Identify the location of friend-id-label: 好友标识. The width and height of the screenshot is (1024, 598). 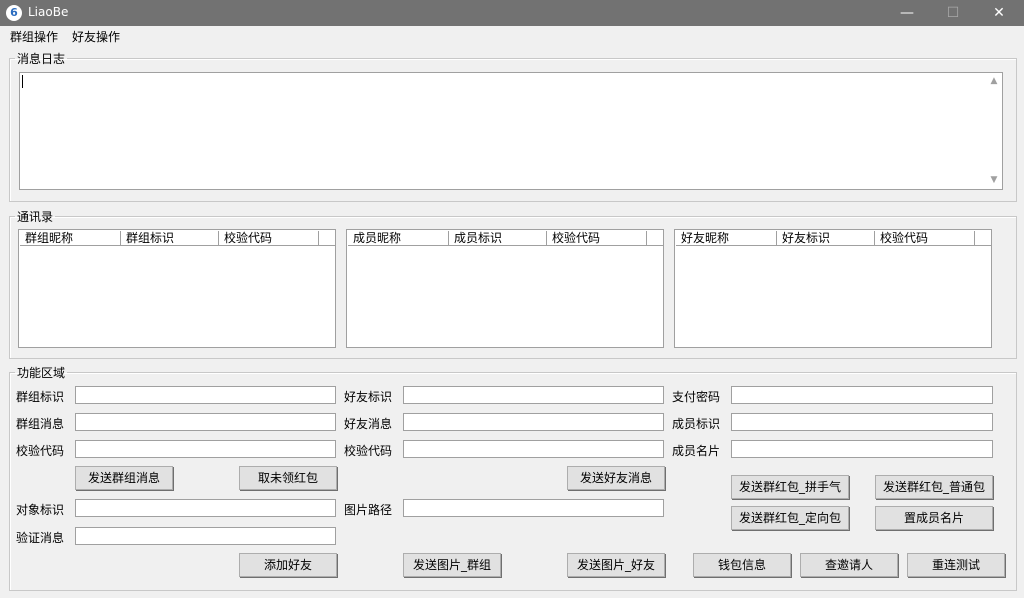
(368, 397).